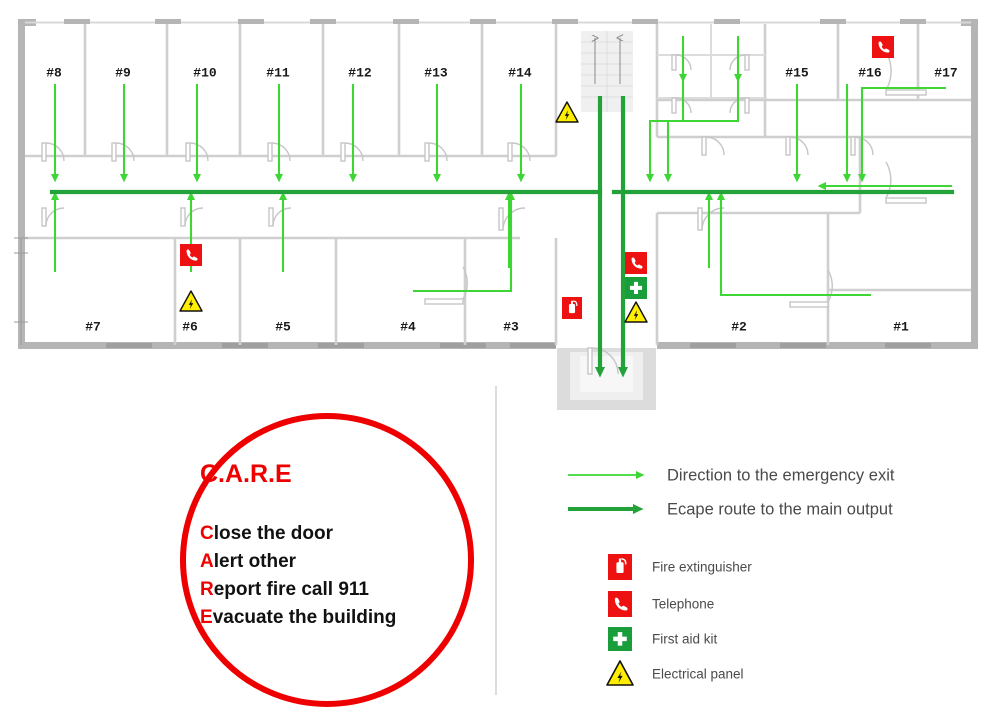 The image size is (995, 707). Describe the element at coordinates (607, 71) in the screenshot. I see `stairwell` at that location.